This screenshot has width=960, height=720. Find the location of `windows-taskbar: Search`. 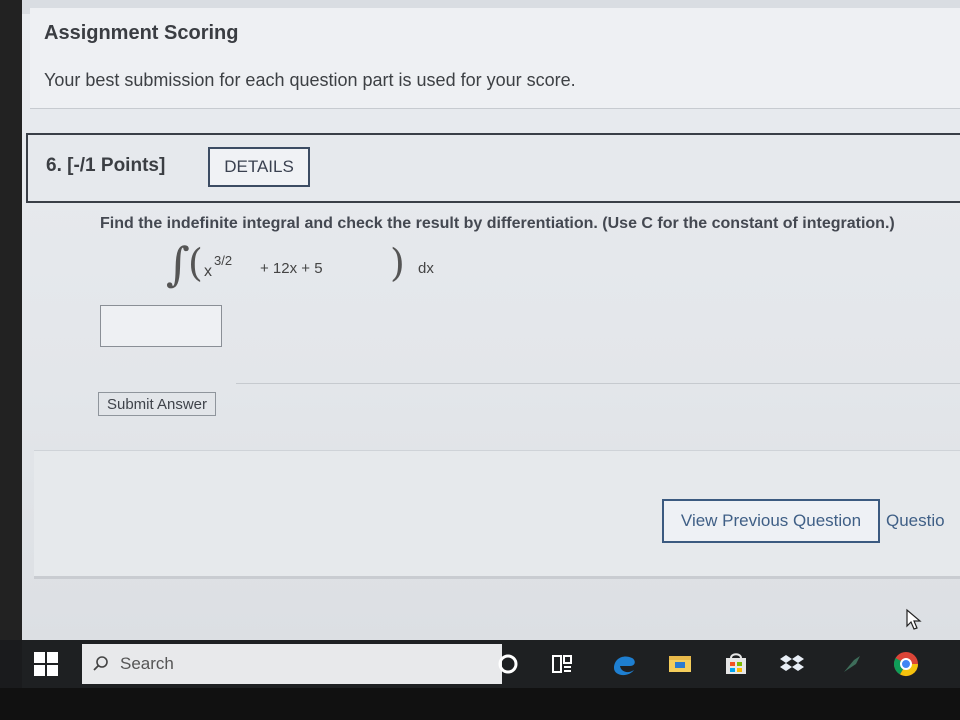

windows-taskbar: Search is located at coordinates (491, 664).